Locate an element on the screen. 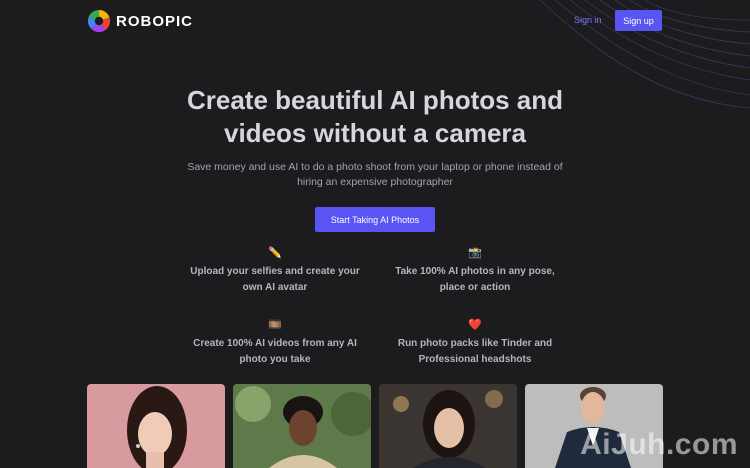 Image resolution: width=750 pixels, height=468 pixels. sample-photo-woman-business is located at coordinates (448, 426).